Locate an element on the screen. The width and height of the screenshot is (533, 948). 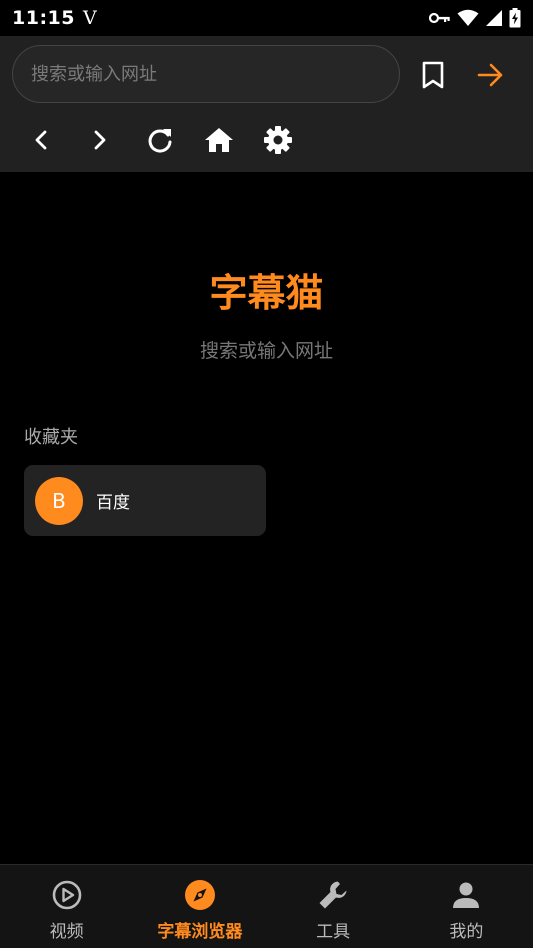
compass-icon is located at coordinates (200, 895).